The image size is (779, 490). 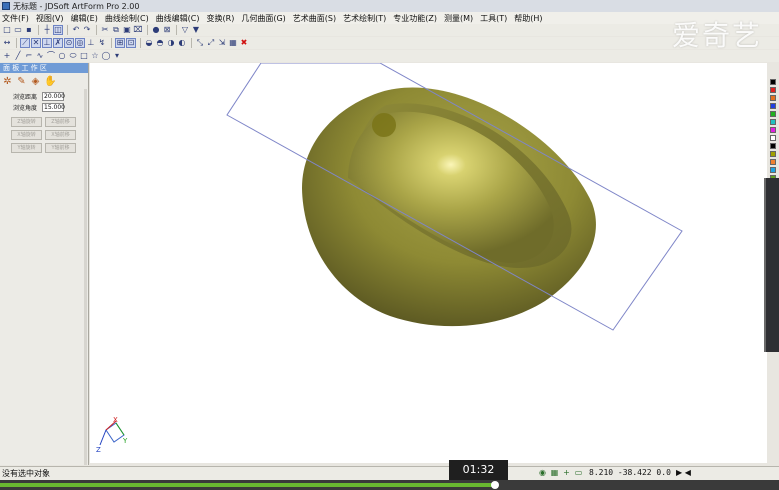 What do you see at coordinates (222, 43) in the screenshot?
I see `measure-dist-icon: ⇲` at bounding box center [222, 43].